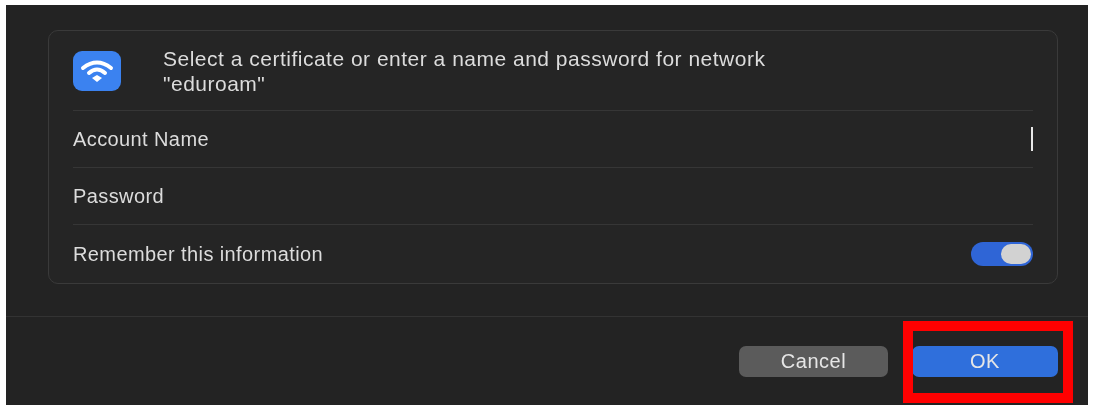 The height and width of the screenshot is (408, 1094). Describe the element at coordinates (198, 254) in the screenshot. I see `toggle-label: Remember this information` at that location.